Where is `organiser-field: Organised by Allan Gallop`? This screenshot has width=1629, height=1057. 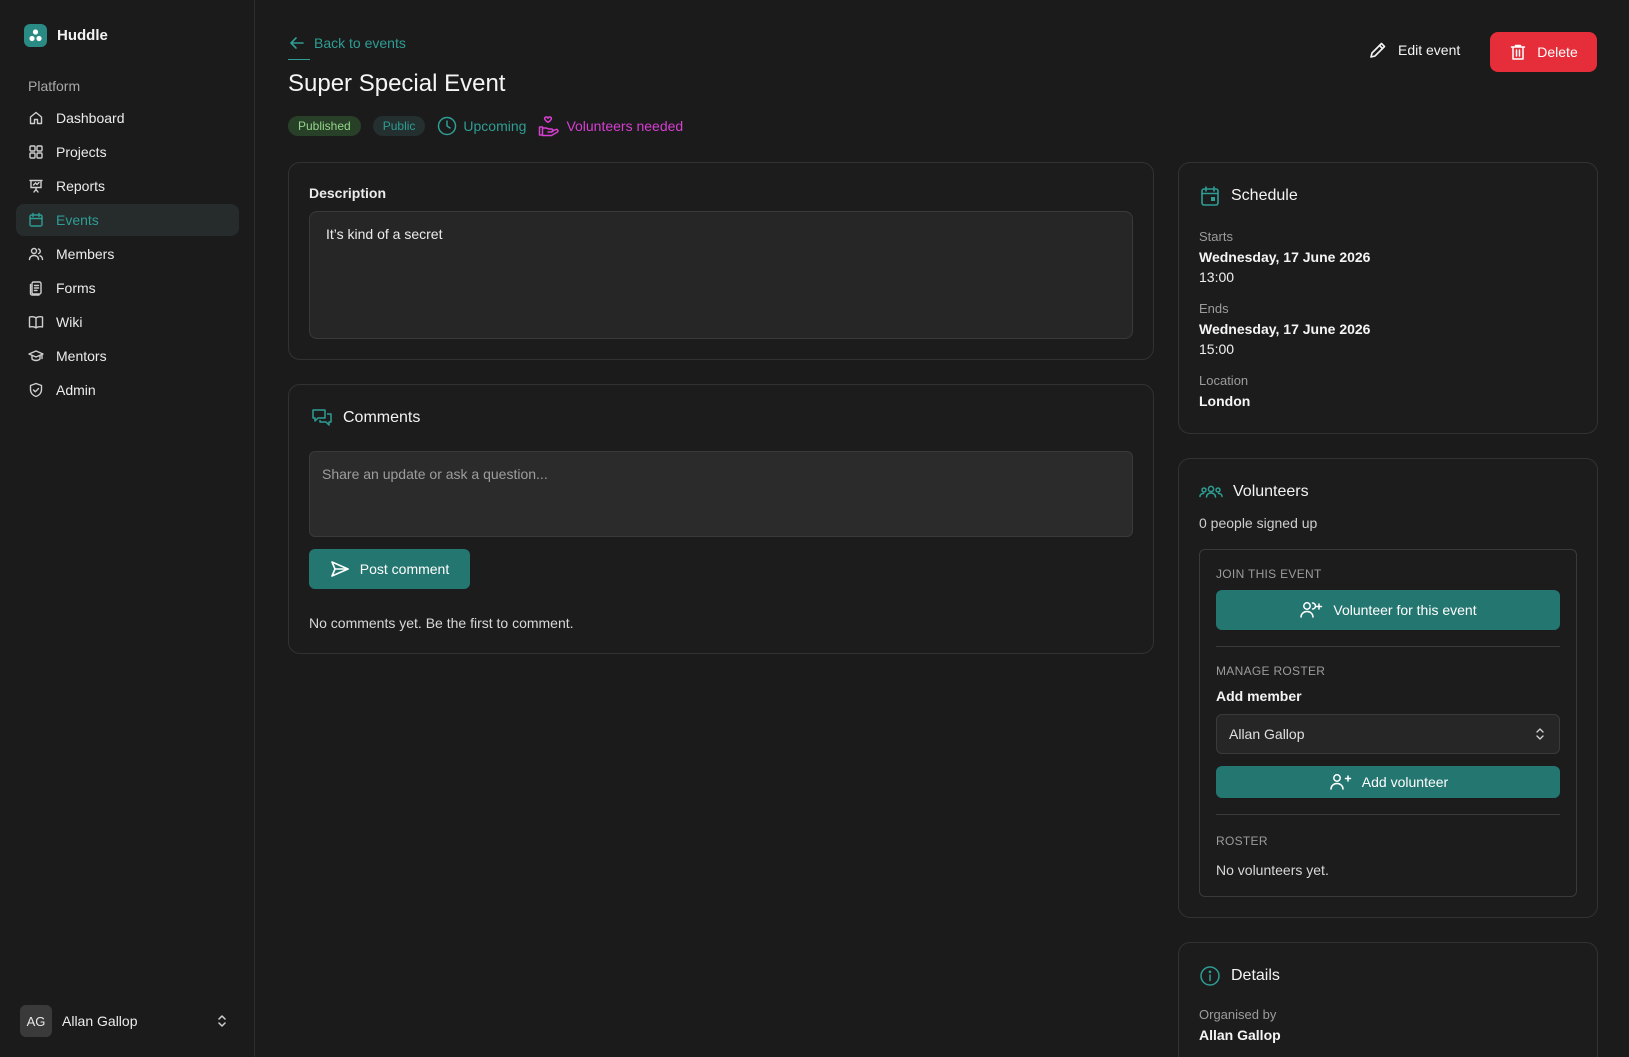
organiser-field: Organised by Allan Gallop is located at coordinates (1240, 1026).